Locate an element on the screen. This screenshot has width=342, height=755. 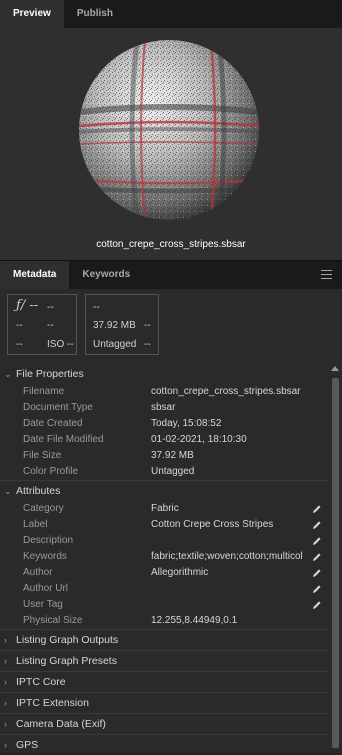
attribute-label: Keywords is located at coordinates (45, 556).